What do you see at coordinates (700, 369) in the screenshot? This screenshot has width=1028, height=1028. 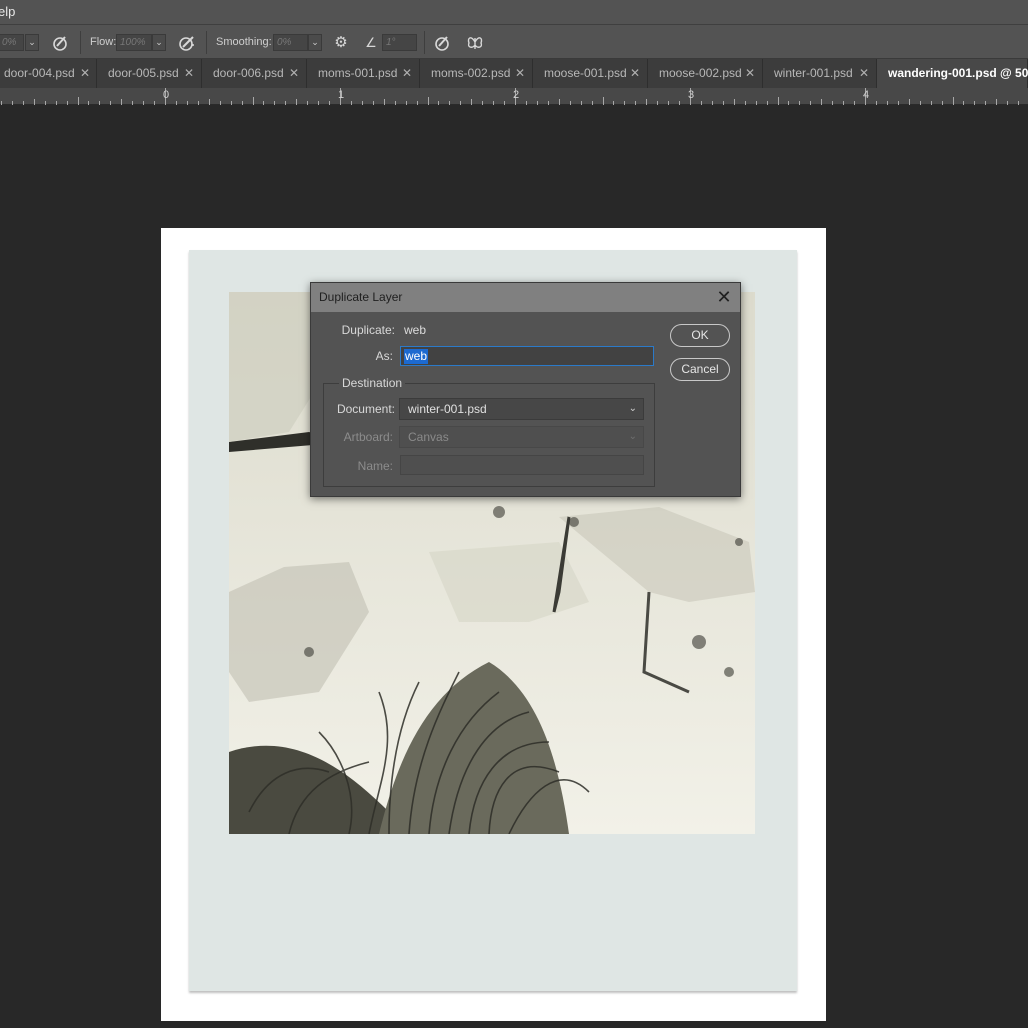 I see `cancel-button: Cancel` at bounding box center [700, 369].